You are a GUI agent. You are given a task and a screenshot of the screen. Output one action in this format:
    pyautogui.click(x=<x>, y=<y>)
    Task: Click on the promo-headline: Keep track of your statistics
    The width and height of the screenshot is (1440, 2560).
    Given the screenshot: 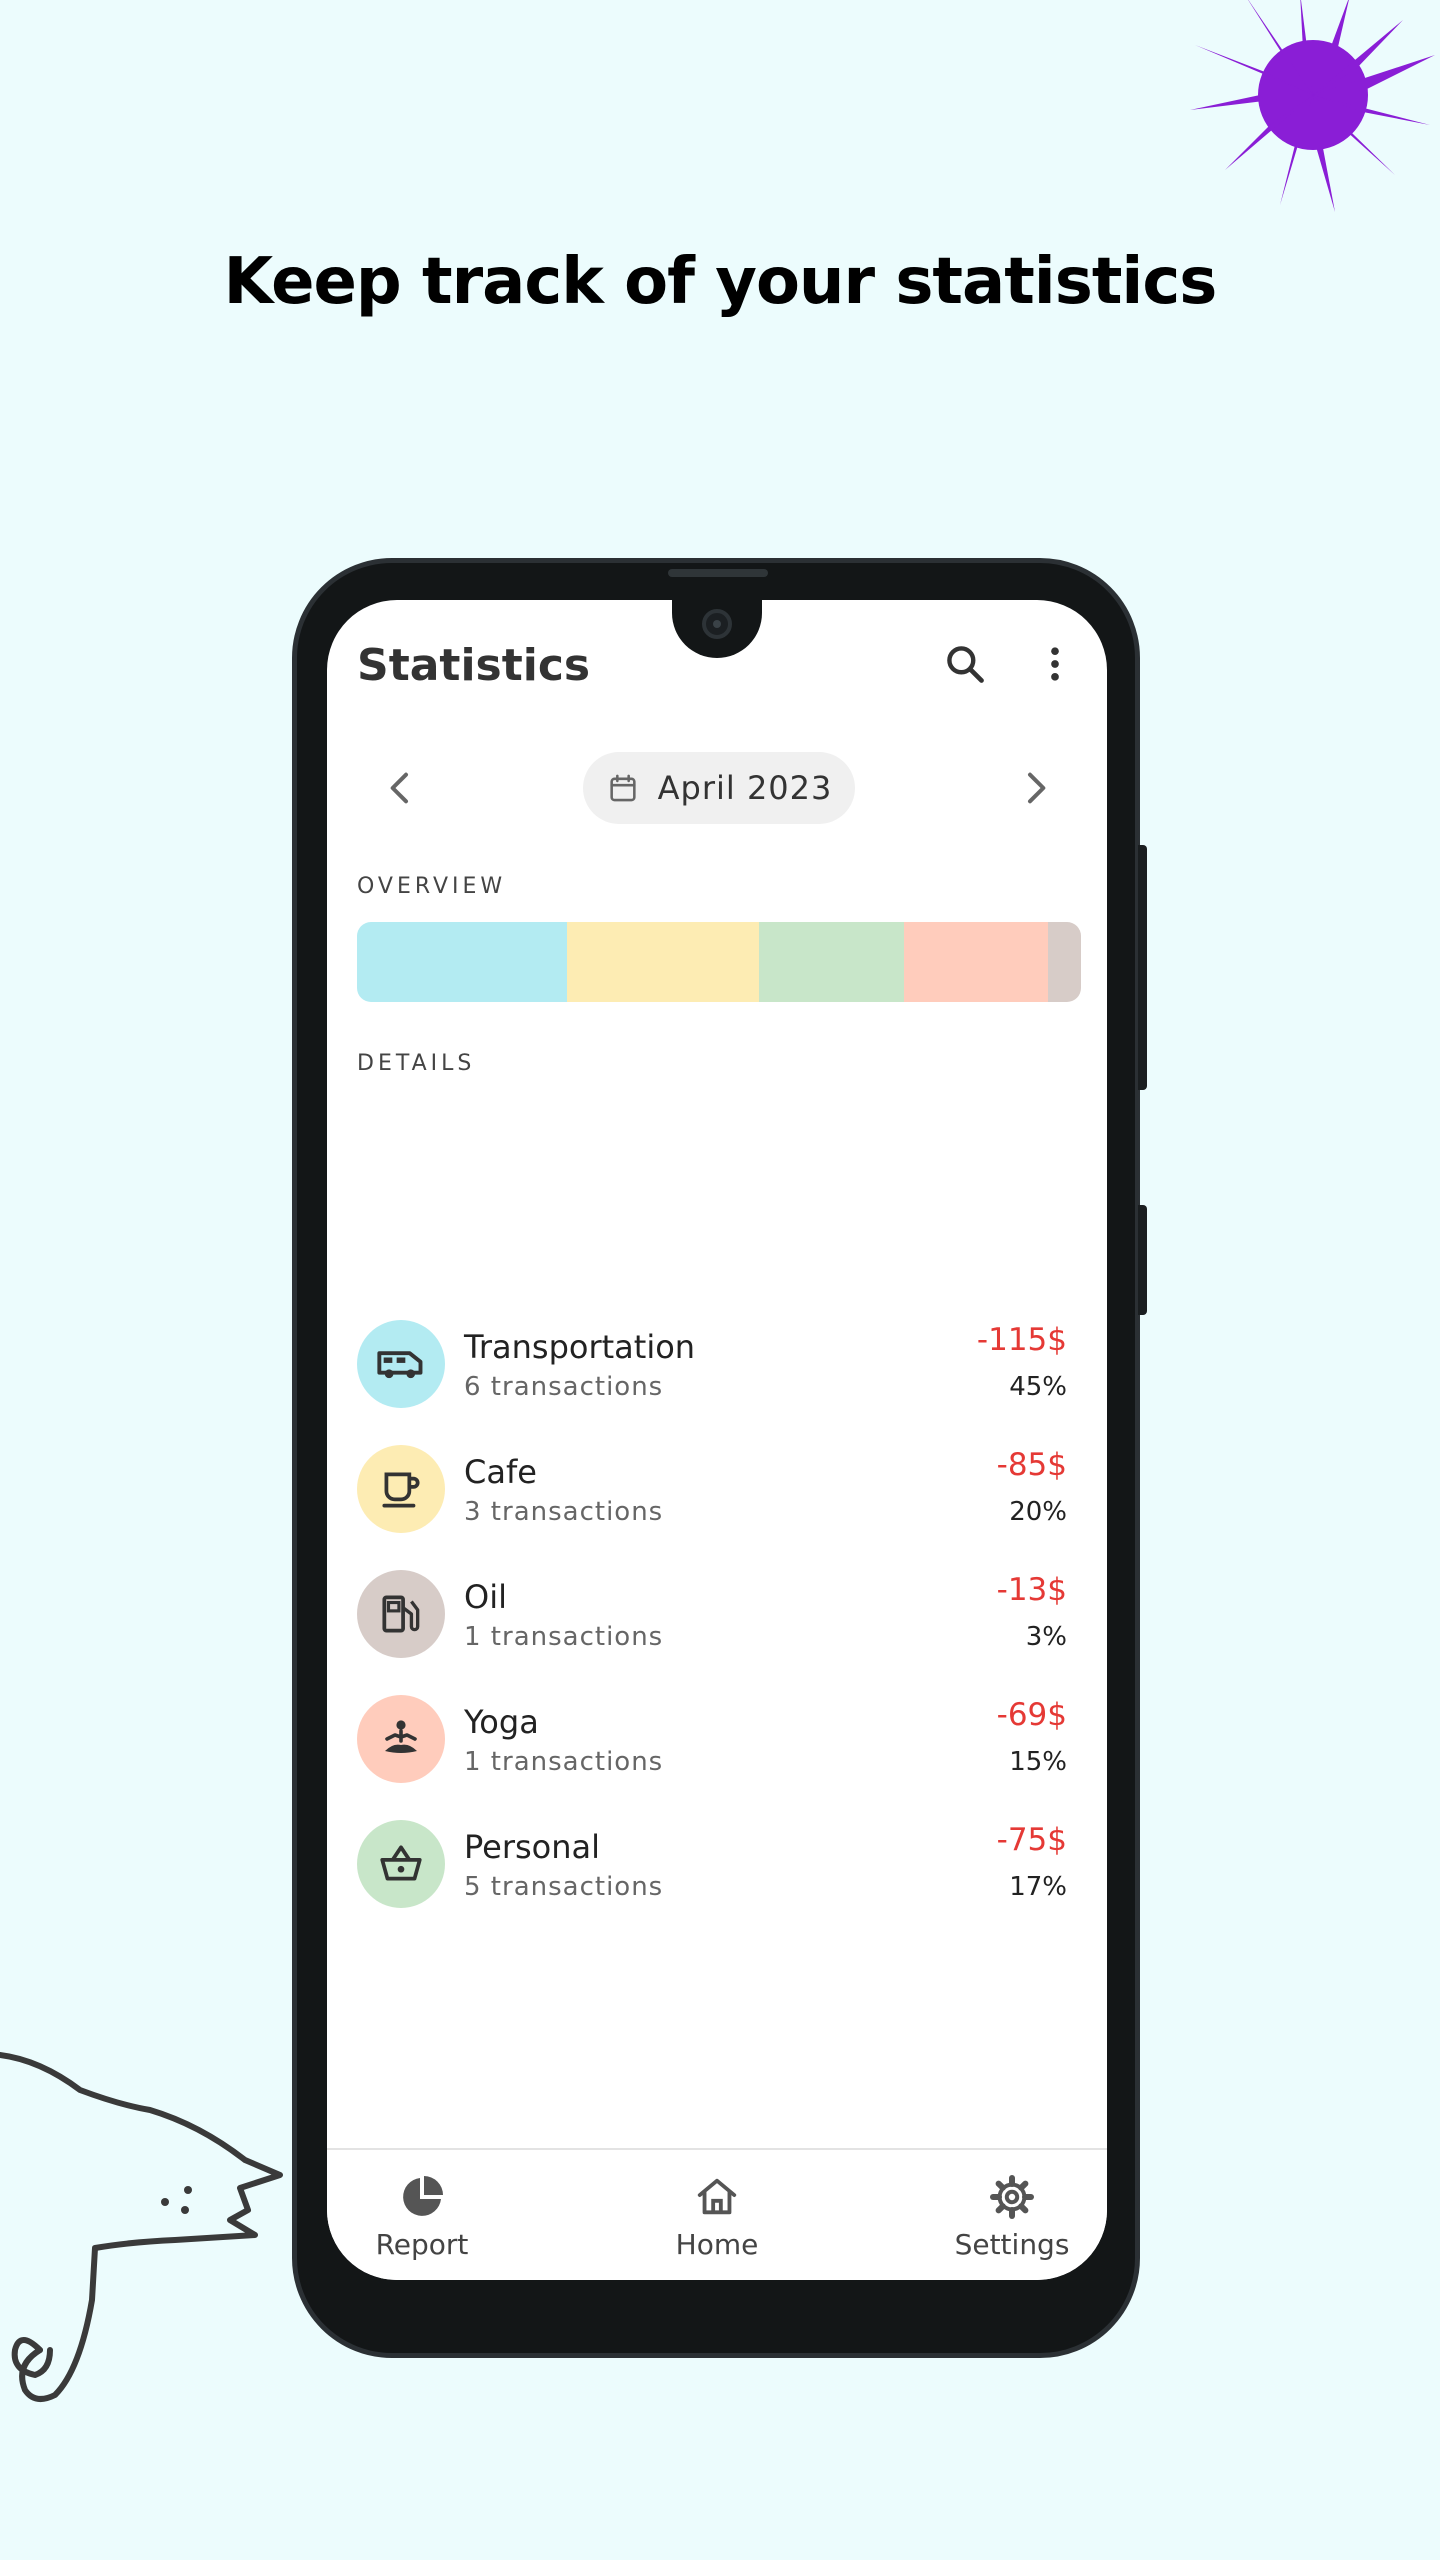 What is the action you would take?
    pyautogui.click(x=720, y=282)
    